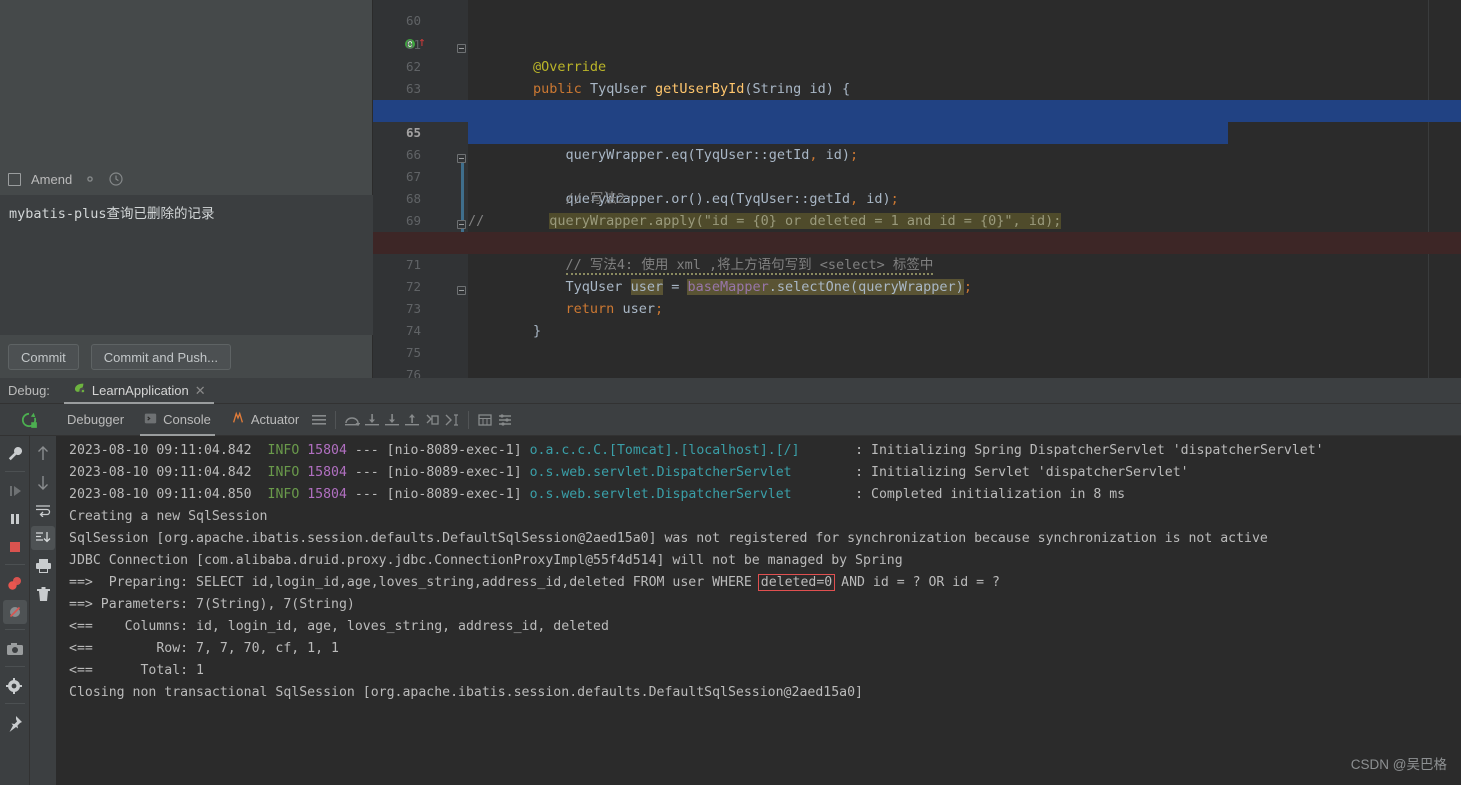  Describe the element at coordinates (15, 519) in the screenshot. I see `pause-program-icon` at that location.